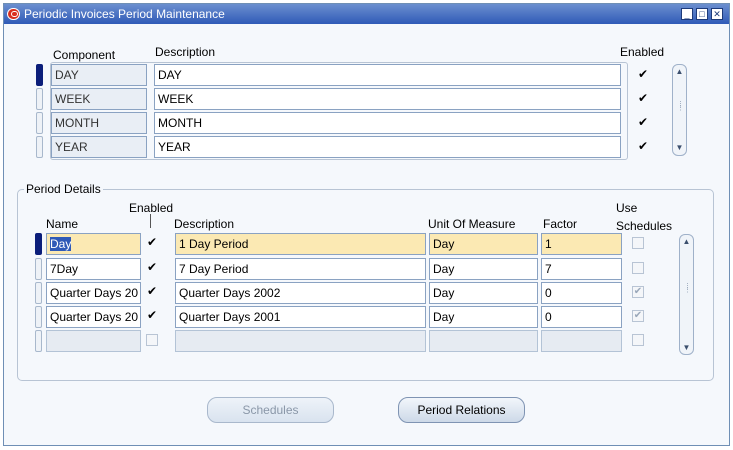 This screenshot has width=733, height=450. Describe the element at coordinates (461, 410) in the screenshot. I see `period-relations-button: Period Relations` at that location.